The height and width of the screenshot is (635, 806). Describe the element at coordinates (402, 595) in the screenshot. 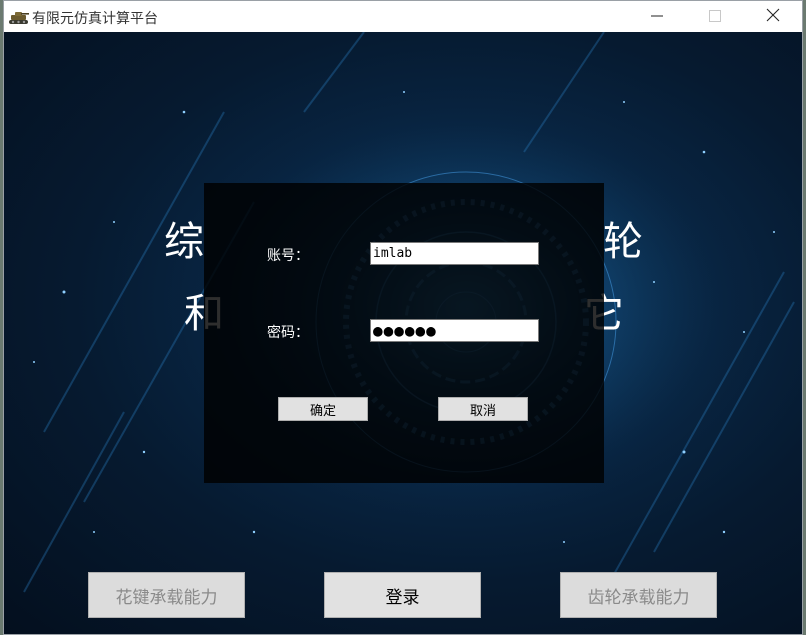

I see `login-button: 登录` at that location.